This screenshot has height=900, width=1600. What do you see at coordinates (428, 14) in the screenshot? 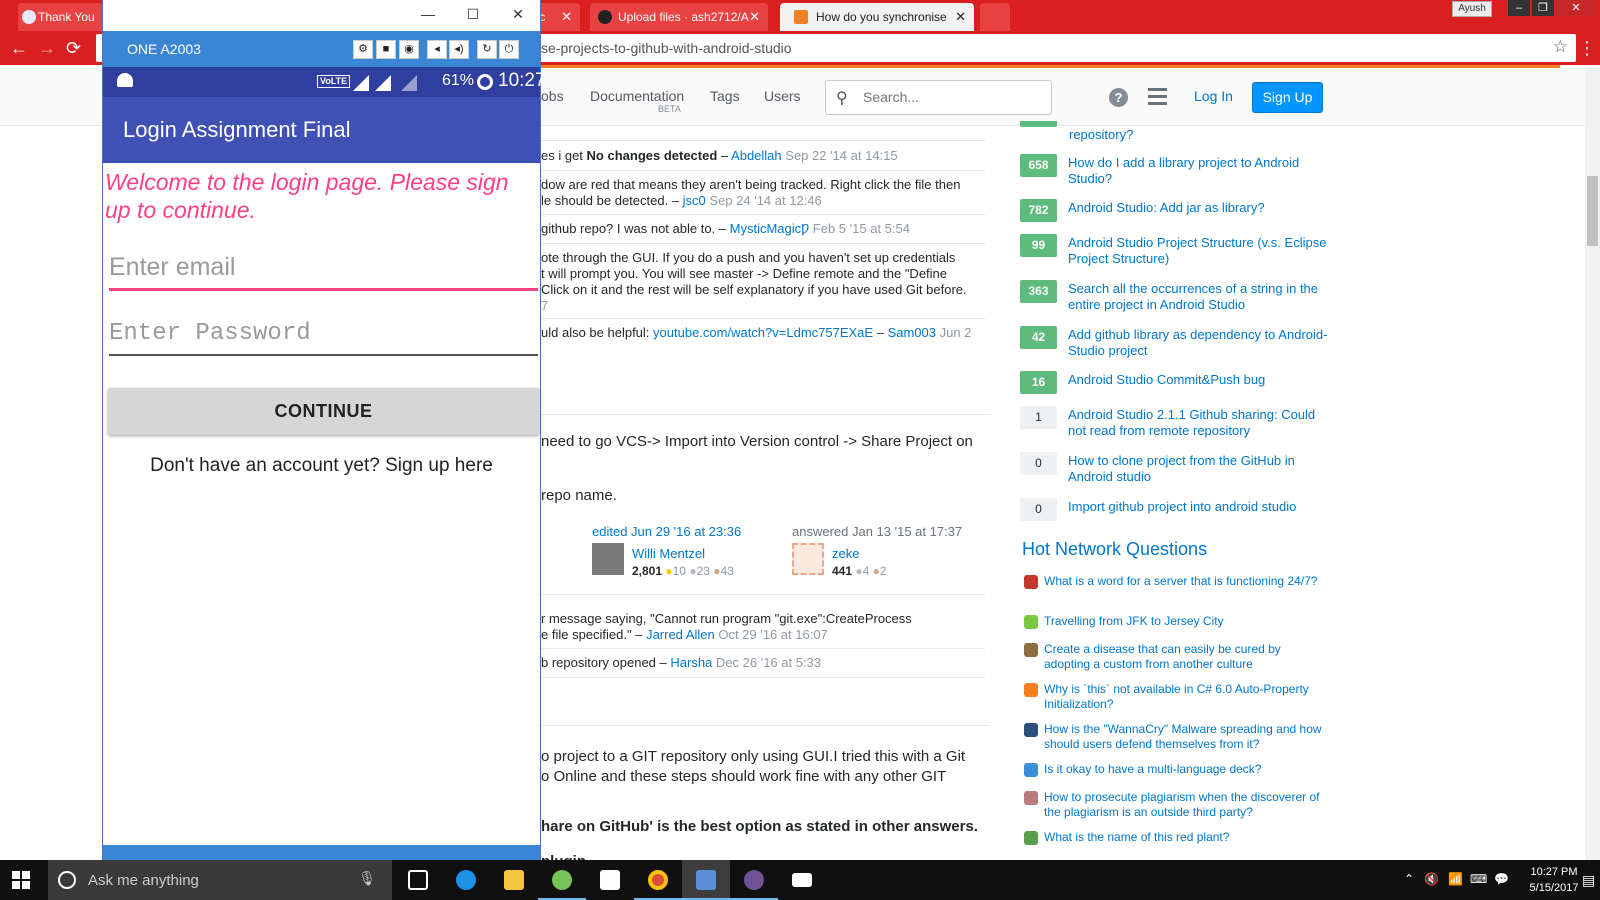
I see `minimize-button: —` at bounding box center [428, 14].